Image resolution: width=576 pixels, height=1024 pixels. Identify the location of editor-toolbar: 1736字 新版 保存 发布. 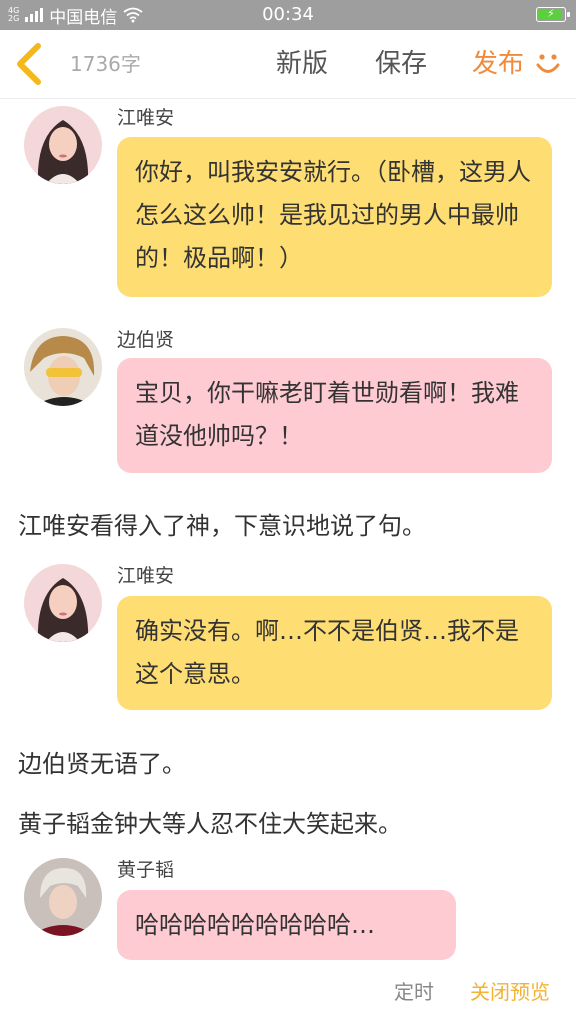
(288, 64).